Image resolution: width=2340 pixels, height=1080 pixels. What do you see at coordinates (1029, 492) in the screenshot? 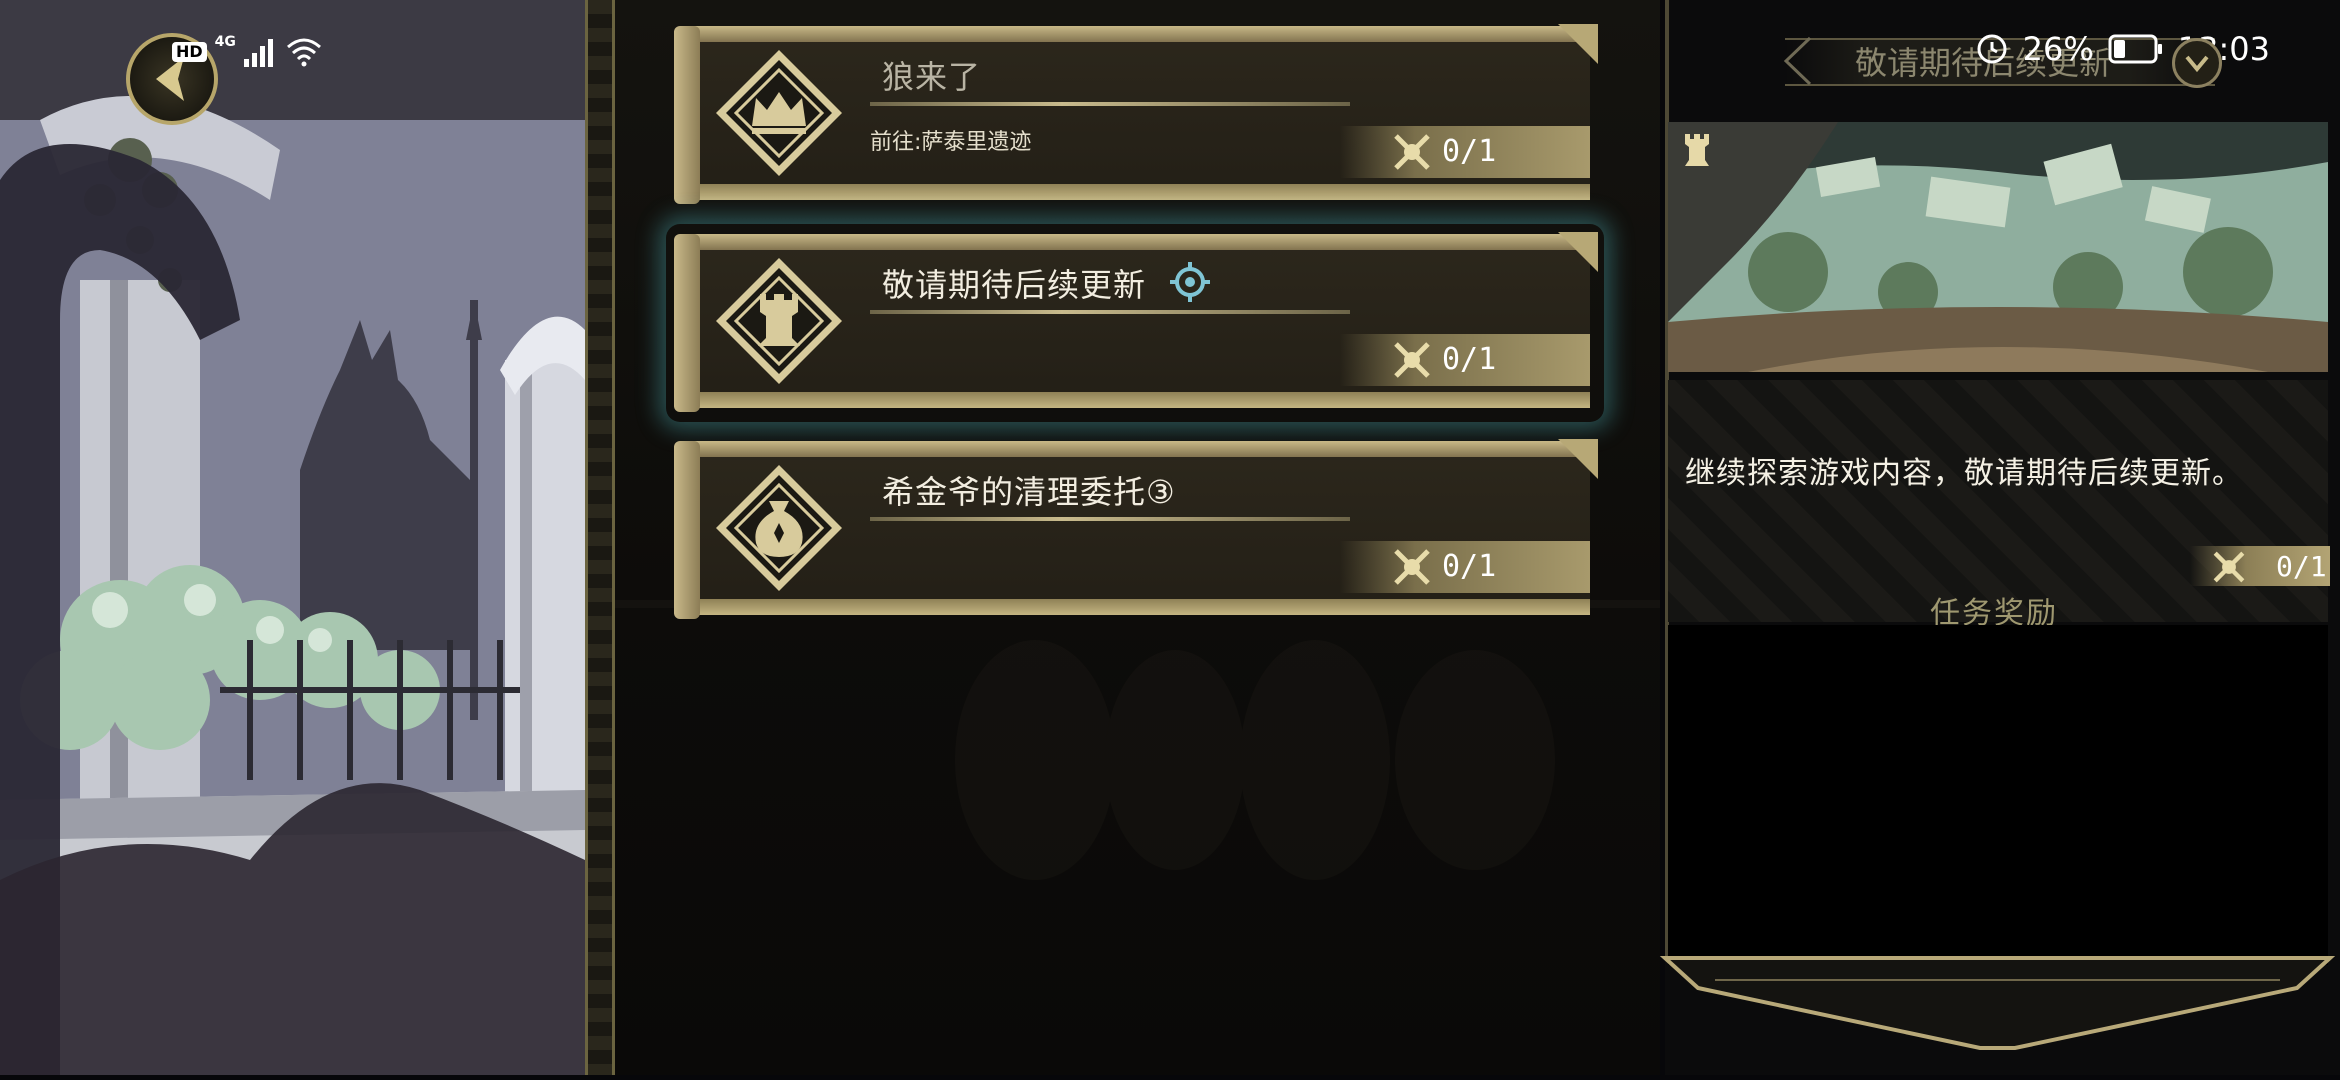
I see `quest-title: 希金爷的清理委托③` at bounding box center [1029, 492].